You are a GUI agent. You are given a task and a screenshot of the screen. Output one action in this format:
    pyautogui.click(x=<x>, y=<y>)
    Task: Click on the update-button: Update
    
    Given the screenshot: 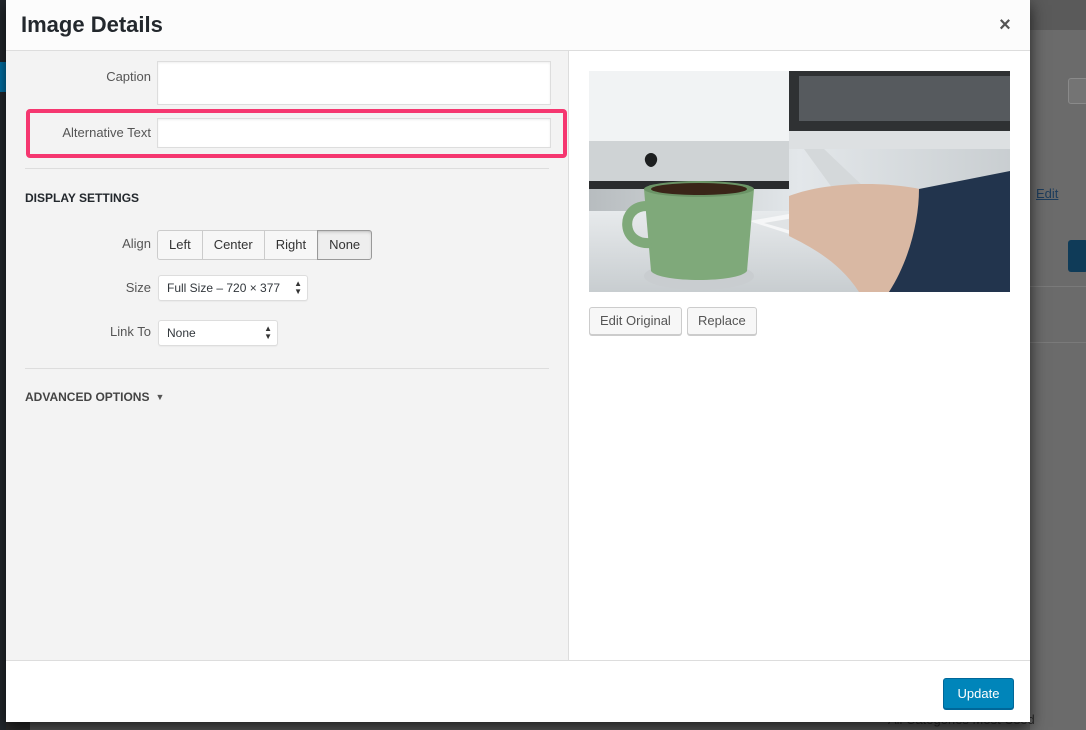 What is the action you would take?
    pyautogui.click(x=978, y=693)
    